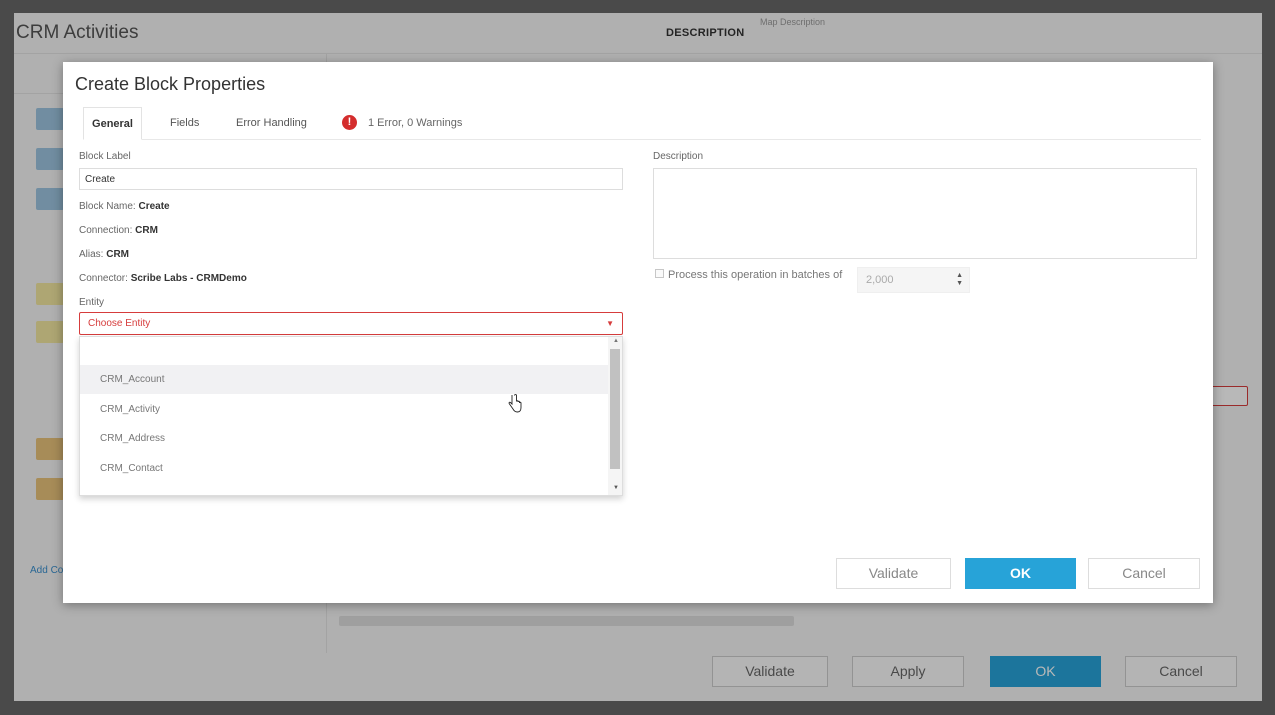 The image size is (1275, 715). Describe the element at coordinates (170, 84) in the screenshot. I see `dialog-title: Create Block Properties` at that location.